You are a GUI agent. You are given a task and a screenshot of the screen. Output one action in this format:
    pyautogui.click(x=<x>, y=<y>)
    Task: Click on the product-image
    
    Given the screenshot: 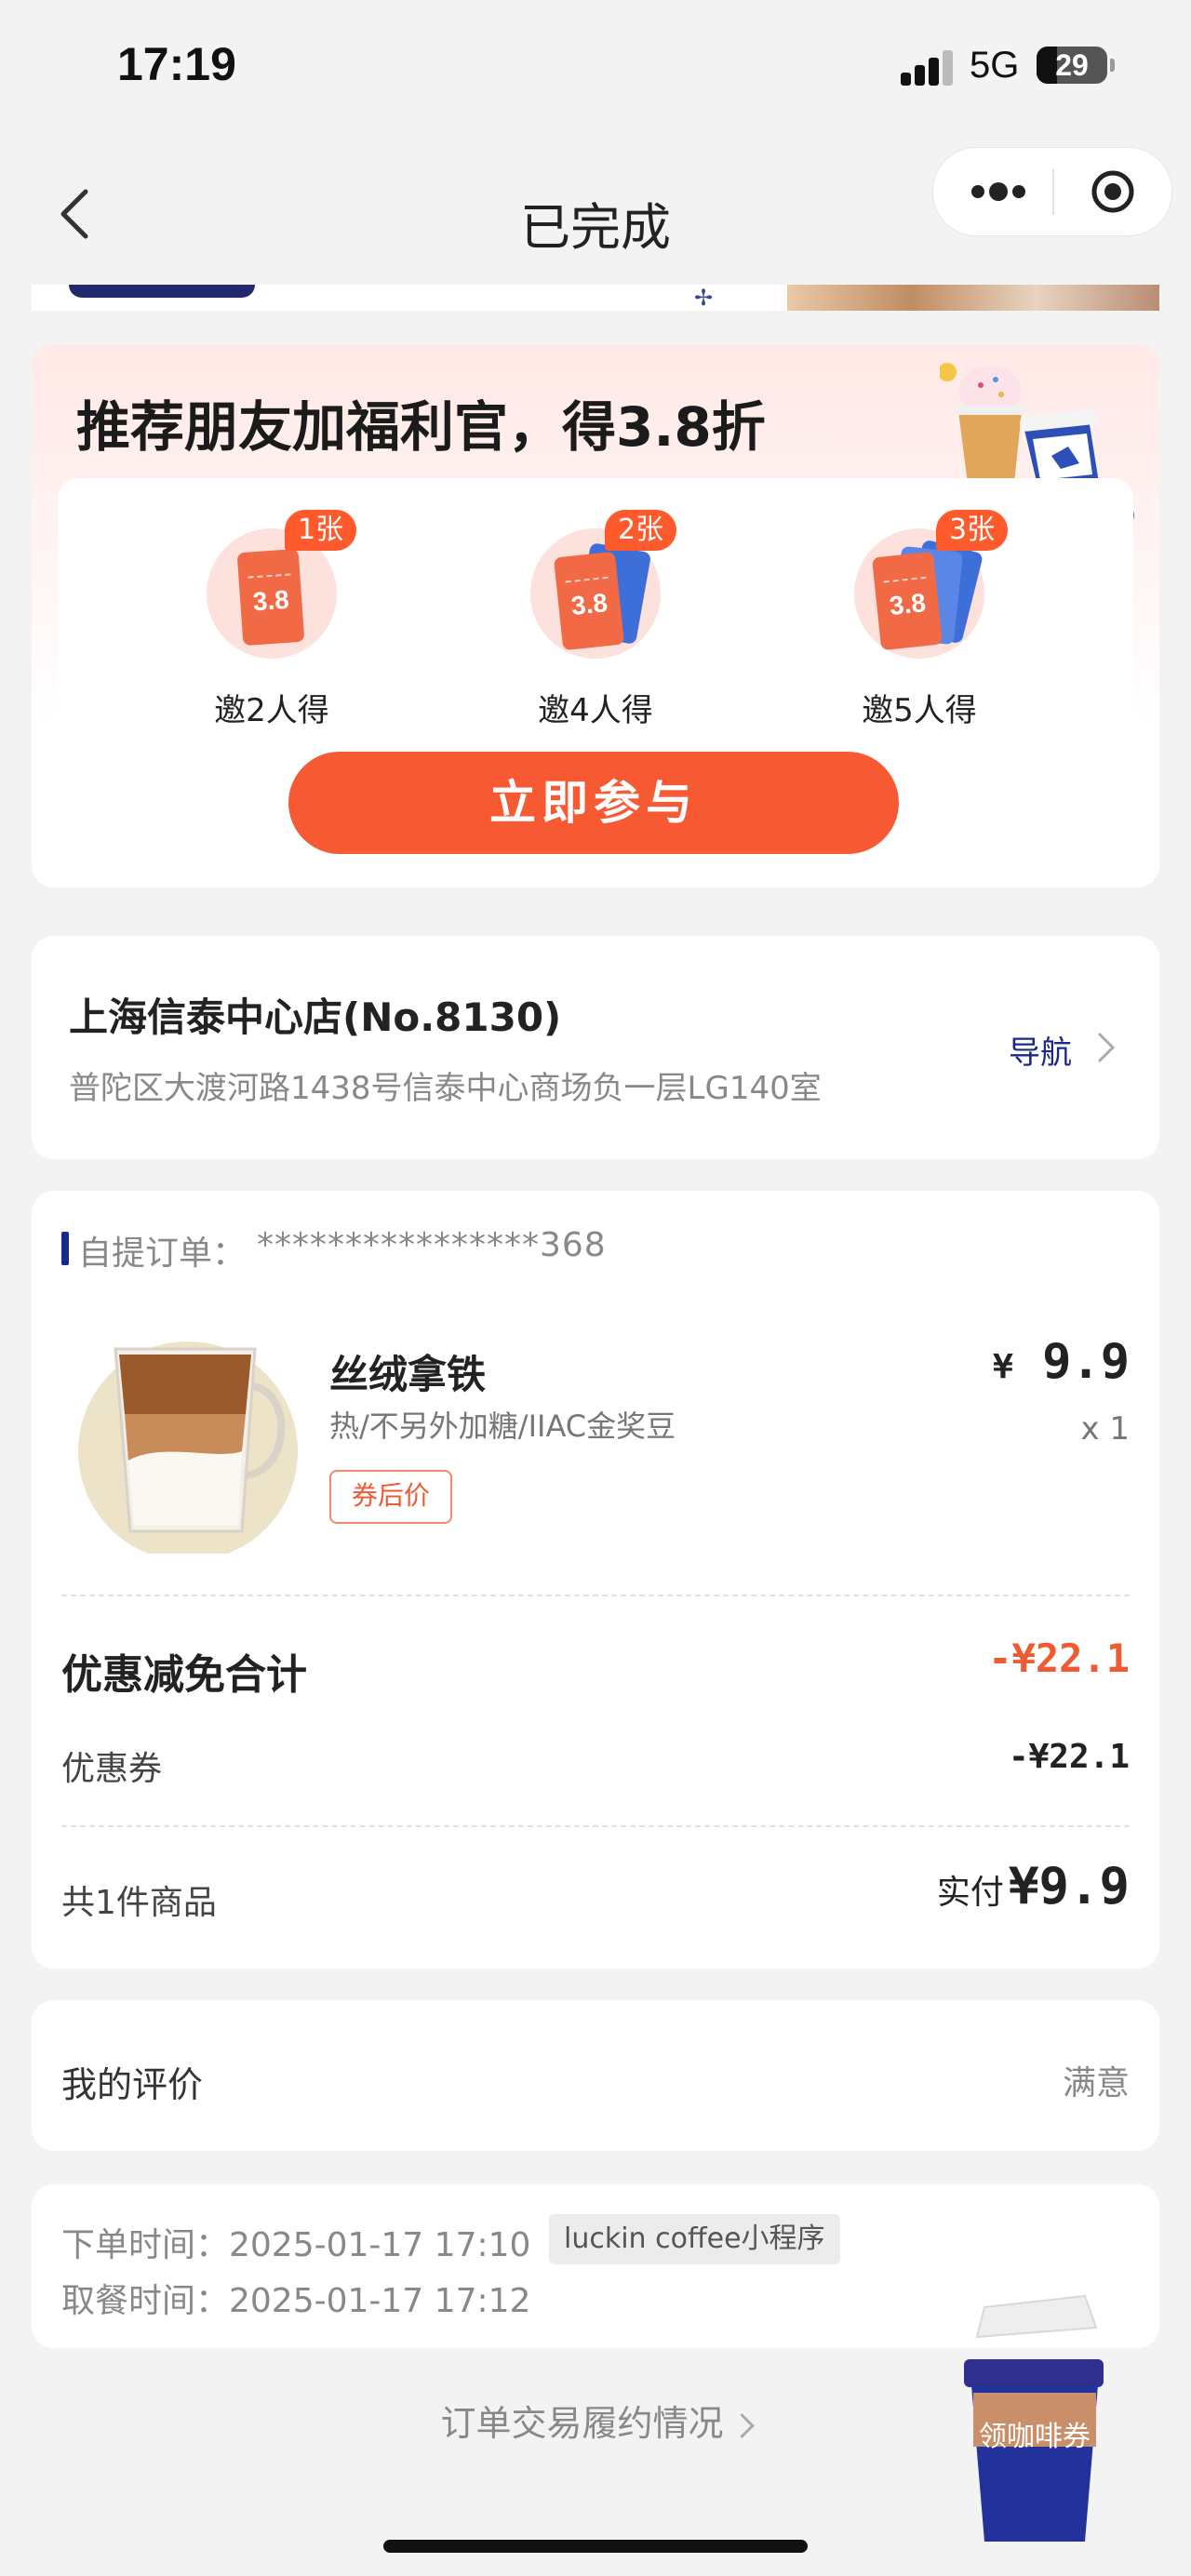 What is the action you would take?
    pyautogui.click(x=188, y=1447)
    